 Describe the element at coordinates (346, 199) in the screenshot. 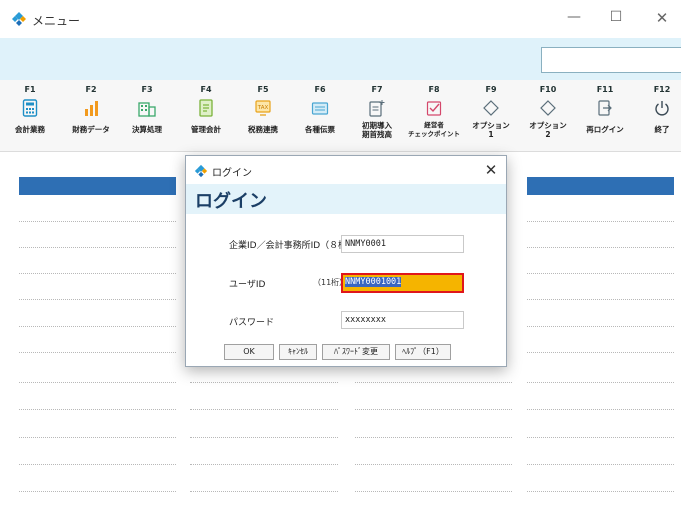

I see `dialog-header: ログイン` at that location.